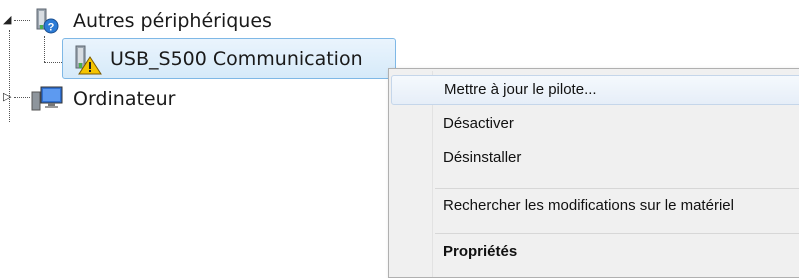 The height and width of the screenshot is (278, 799). What do you see at coordinates (595, 252) in the screenshot?
I see `menu-item-properties: Propriétés` at bounding box center [595, 252].